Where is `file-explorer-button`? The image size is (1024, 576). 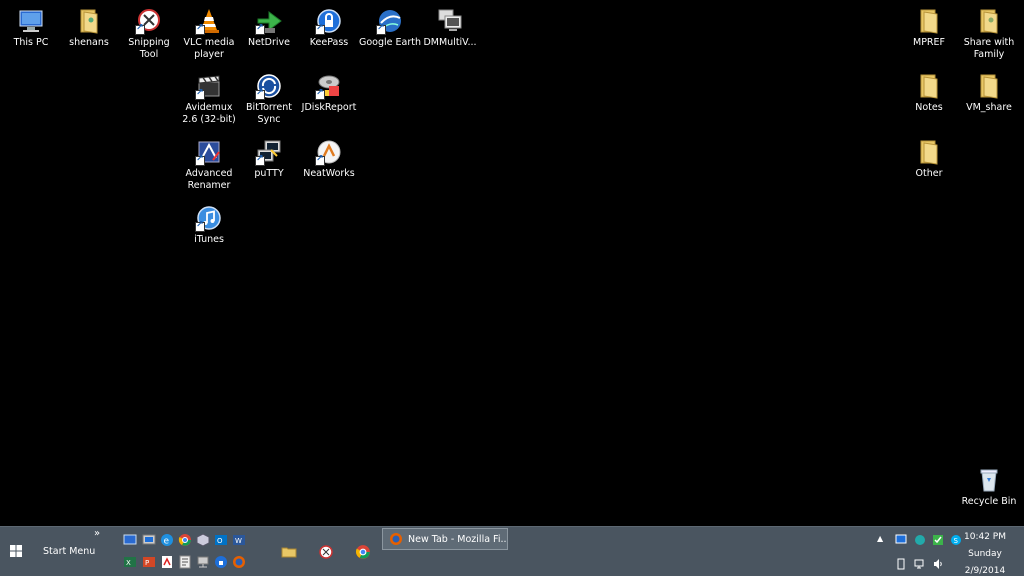
file-explorer-button is located at coordinates (289, 552).